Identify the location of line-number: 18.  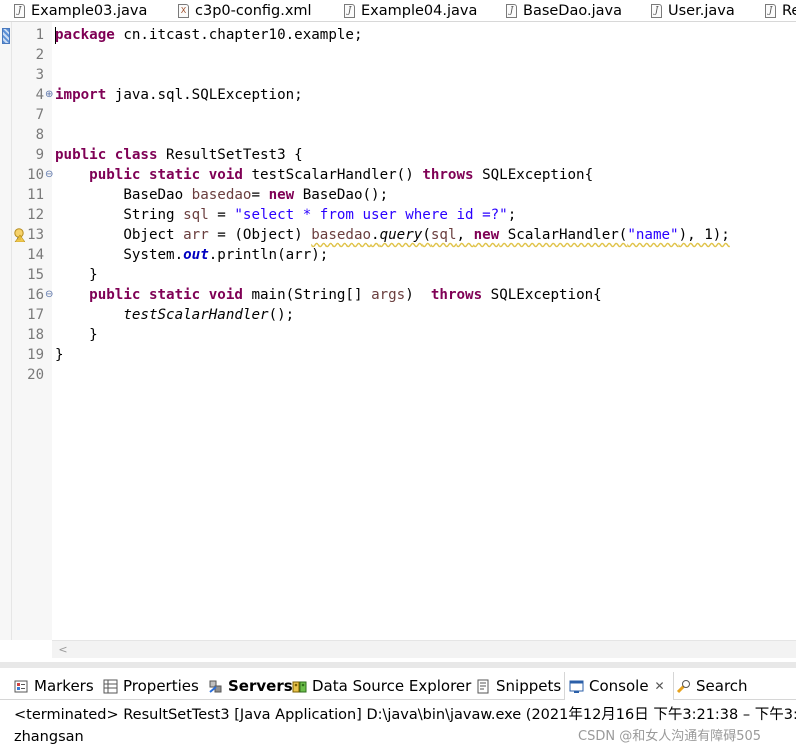
(35, 335).